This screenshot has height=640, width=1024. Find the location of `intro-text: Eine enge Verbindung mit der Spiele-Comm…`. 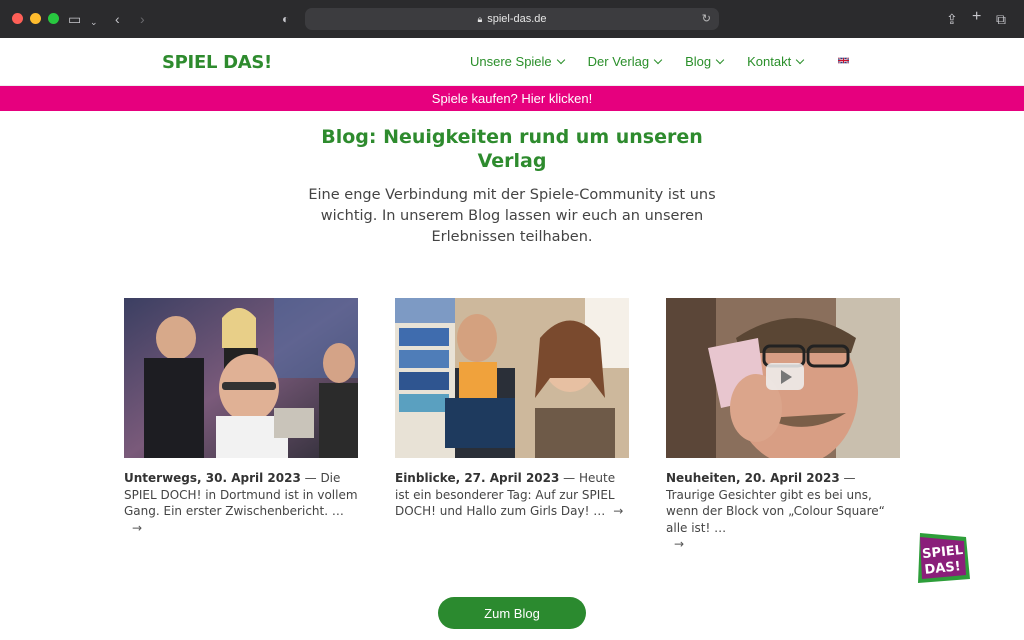

intro-text: Eine enge Verbindung mit der Spiele-Comm… is located at coordinates (512, 216).